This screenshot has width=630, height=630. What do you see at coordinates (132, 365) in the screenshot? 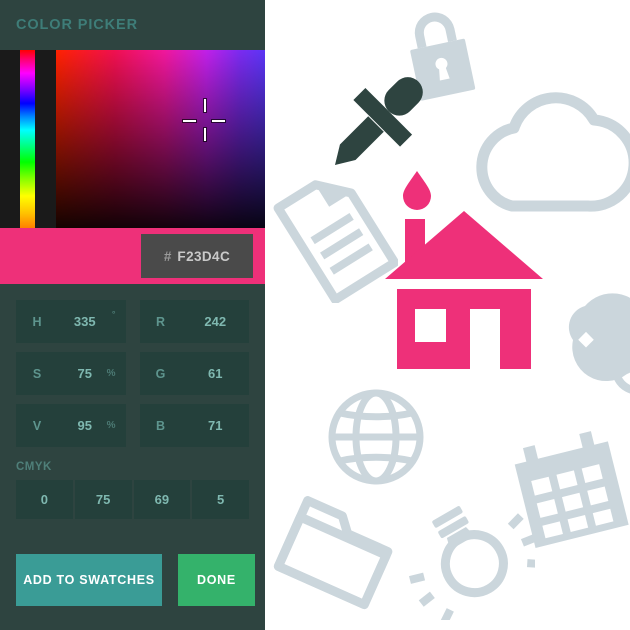
I see `color-fields-grid: H 335 ° R 242 S 75 % G 61 V 95 % B 71` at bounding box center [132, 365].